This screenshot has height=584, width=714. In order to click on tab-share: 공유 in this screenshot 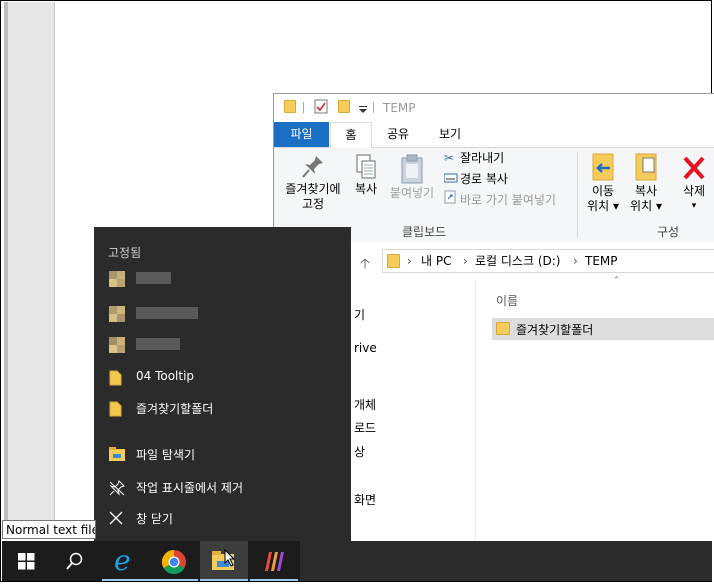, I will do `click(398, 134)`.